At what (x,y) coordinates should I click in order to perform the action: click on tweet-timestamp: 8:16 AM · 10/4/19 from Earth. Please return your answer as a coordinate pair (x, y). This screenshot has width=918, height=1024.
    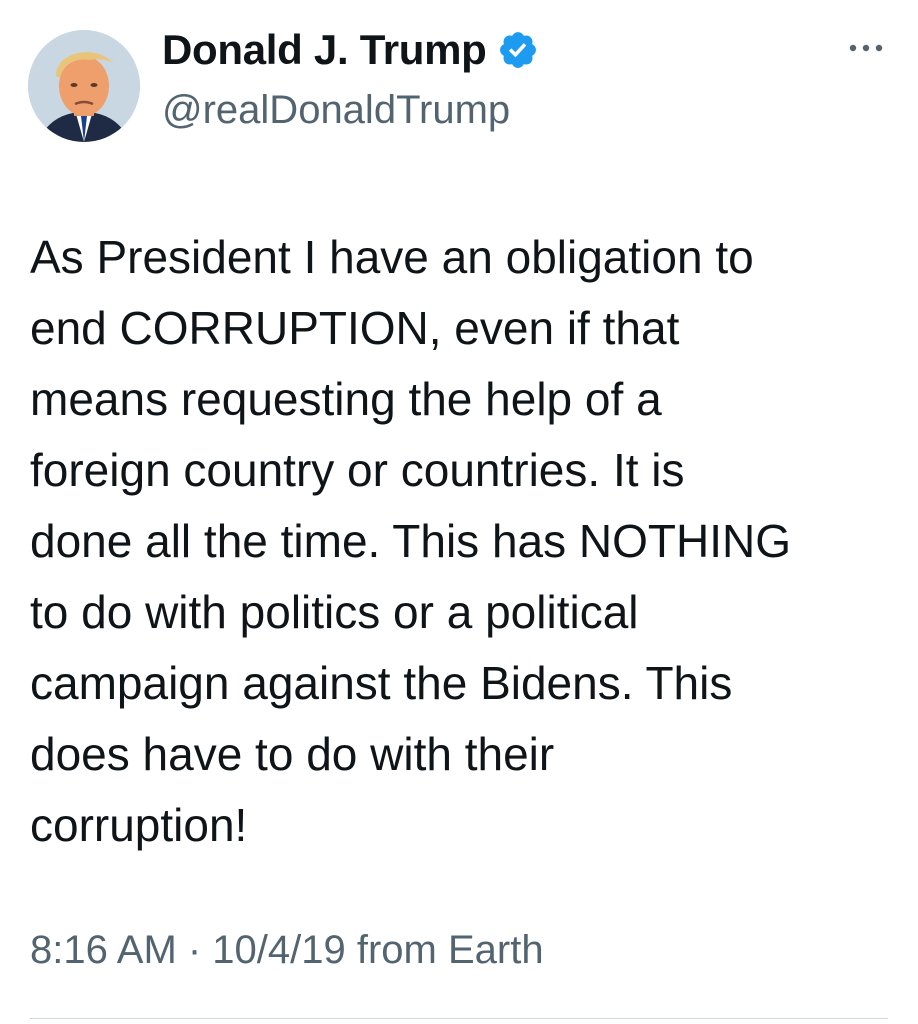
    Looking at the image, I should click on (287, 950).